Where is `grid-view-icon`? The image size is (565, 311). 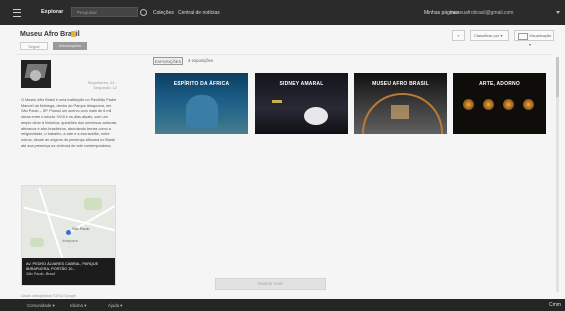 grid-view-icon is located at coordinates (523, 36).